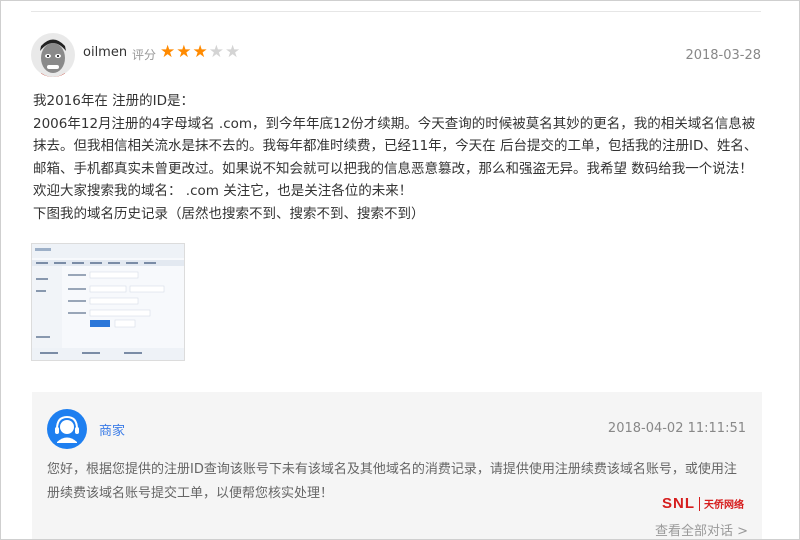 This screenshot has width=800, height=540. I want to click on rating-label: 评分, so click(144, 55).